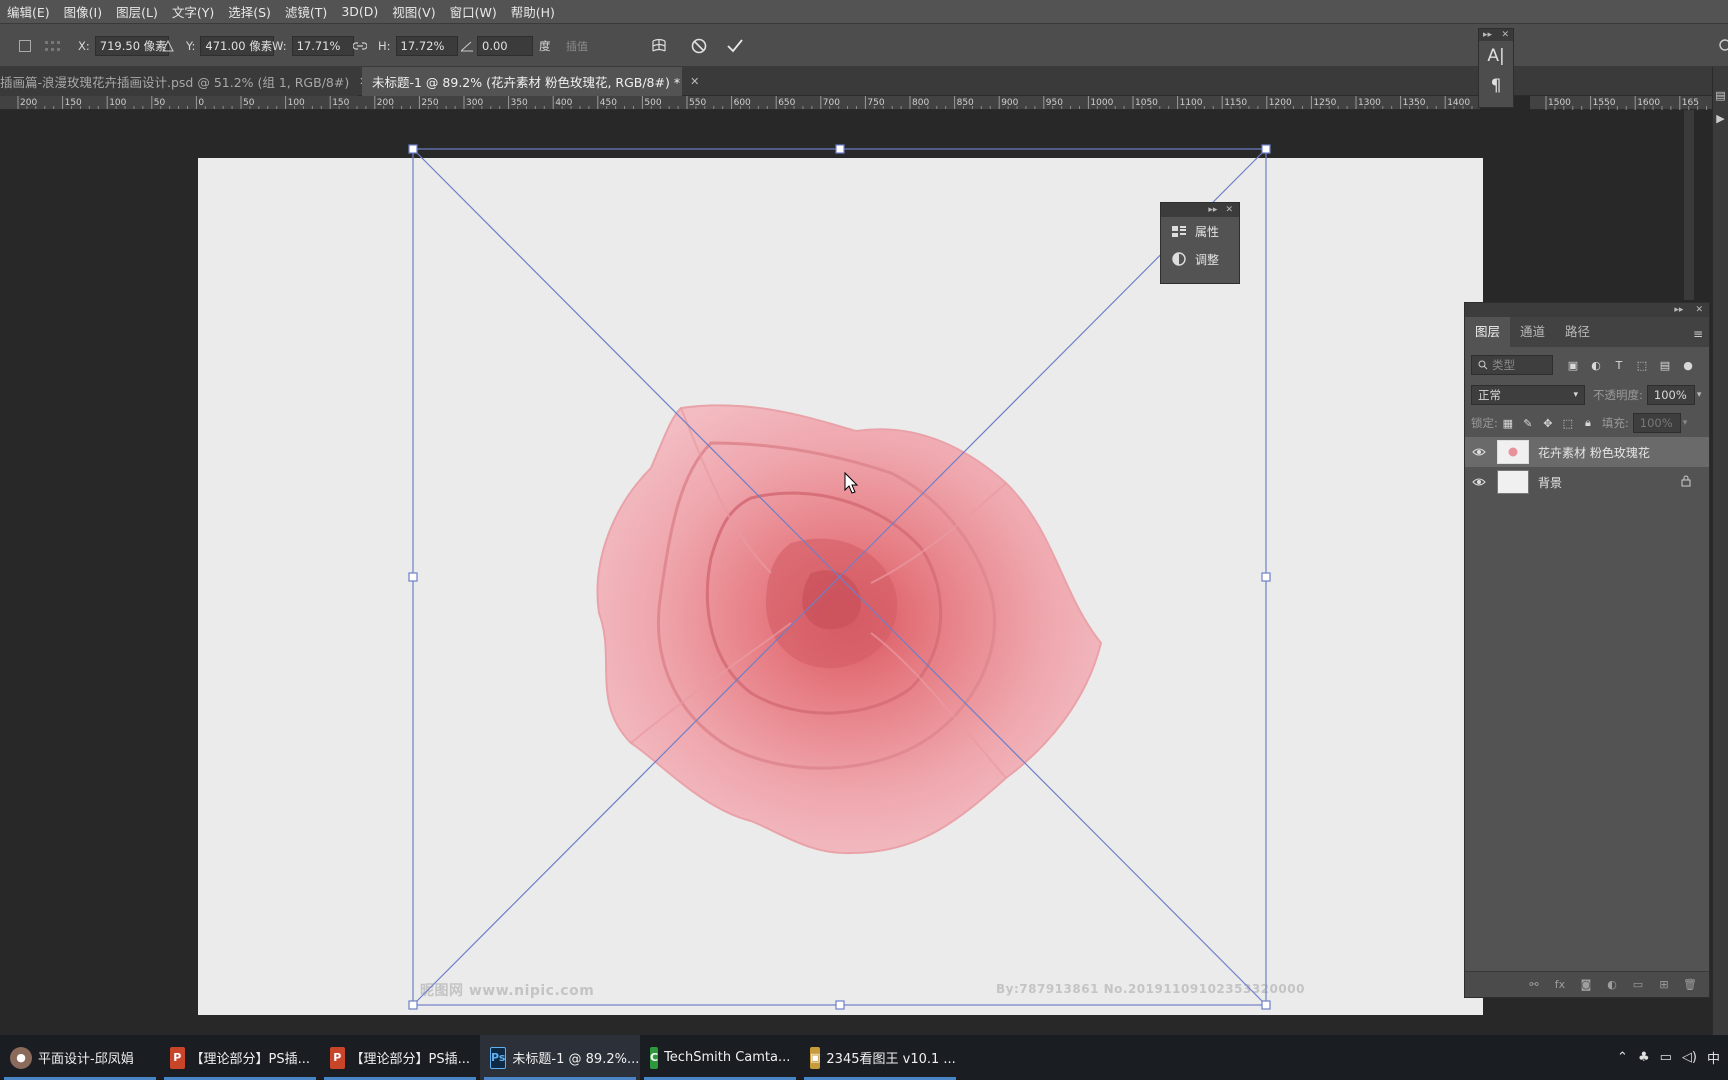 This screenshot has width=1728, height=1080. What do you see at coordinates (360, 46) in the screenshot?
I see `link-aspect-icon` at bounding box center [360, 46].